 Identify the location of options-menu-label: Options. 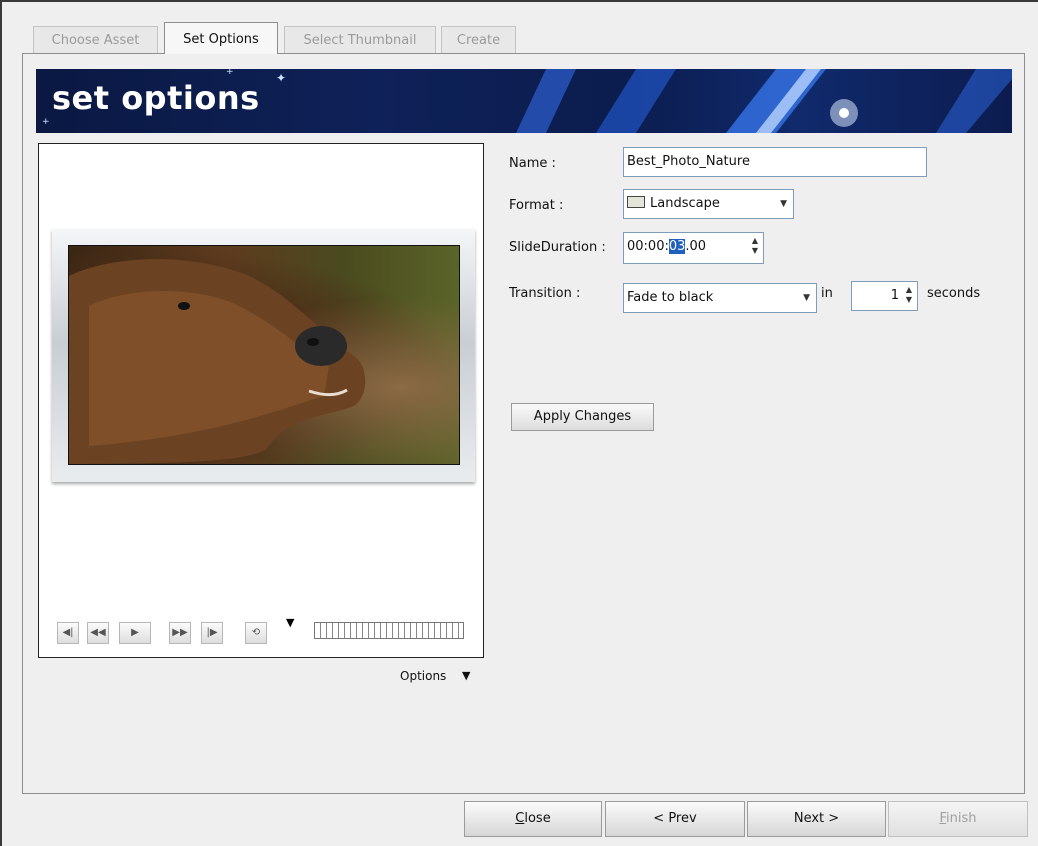
(423, 676).